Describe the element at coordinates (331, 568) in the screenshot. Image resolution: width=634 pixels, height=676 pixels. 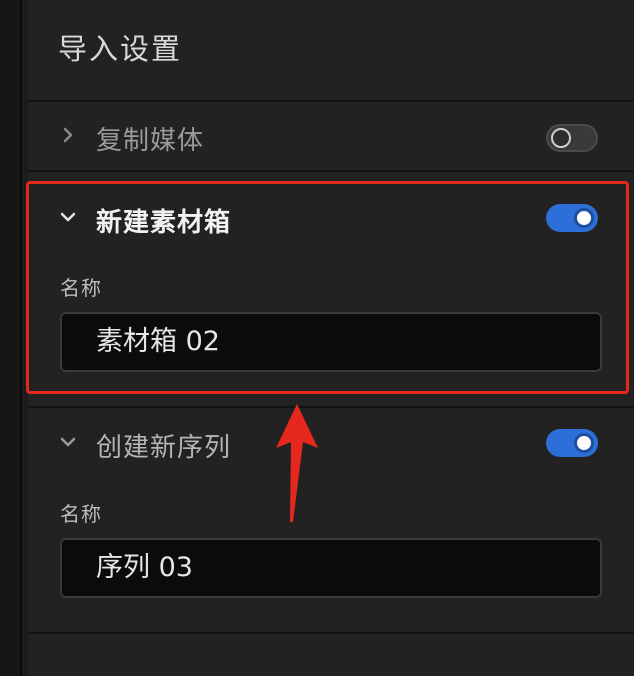
I see `sequence-name-input: 序列 03` at that location.